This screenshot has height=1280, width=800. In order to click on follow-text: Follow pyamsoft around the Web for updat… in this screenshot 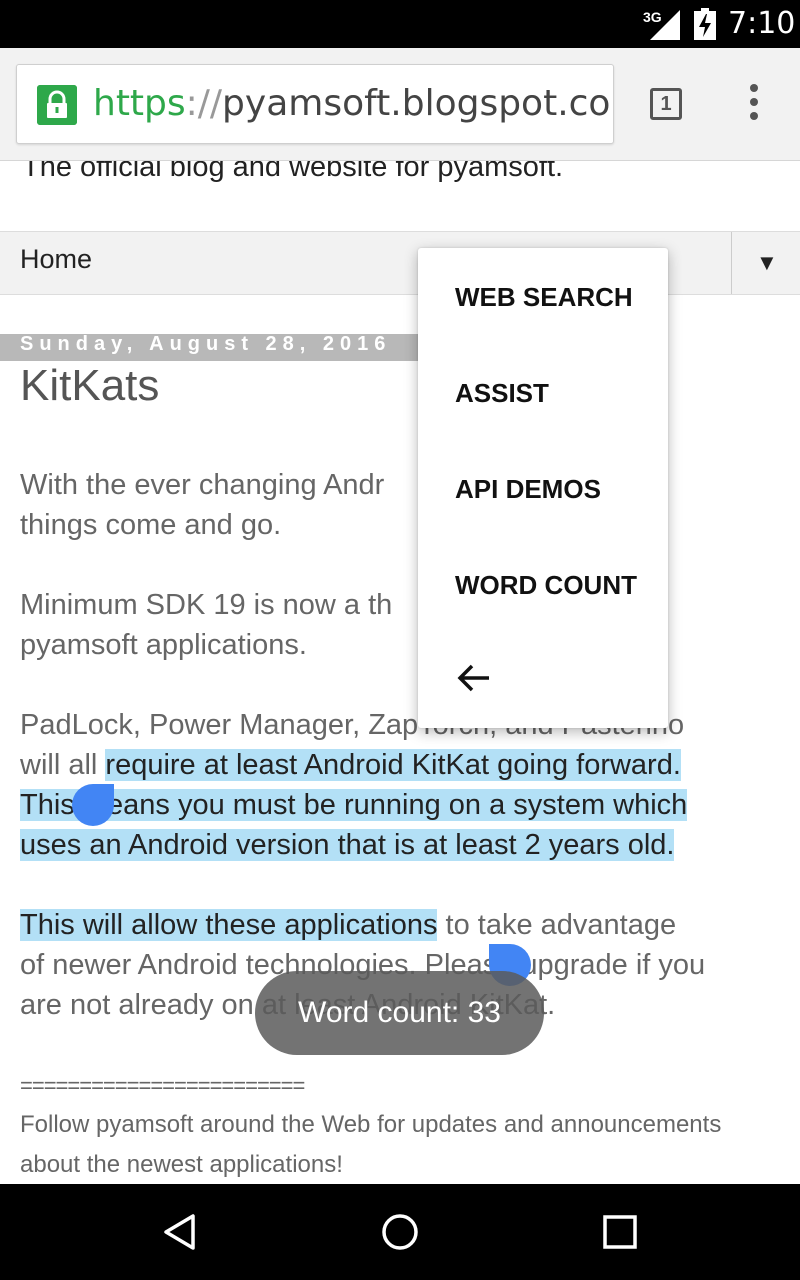, I will do `click(371, 1144)`.